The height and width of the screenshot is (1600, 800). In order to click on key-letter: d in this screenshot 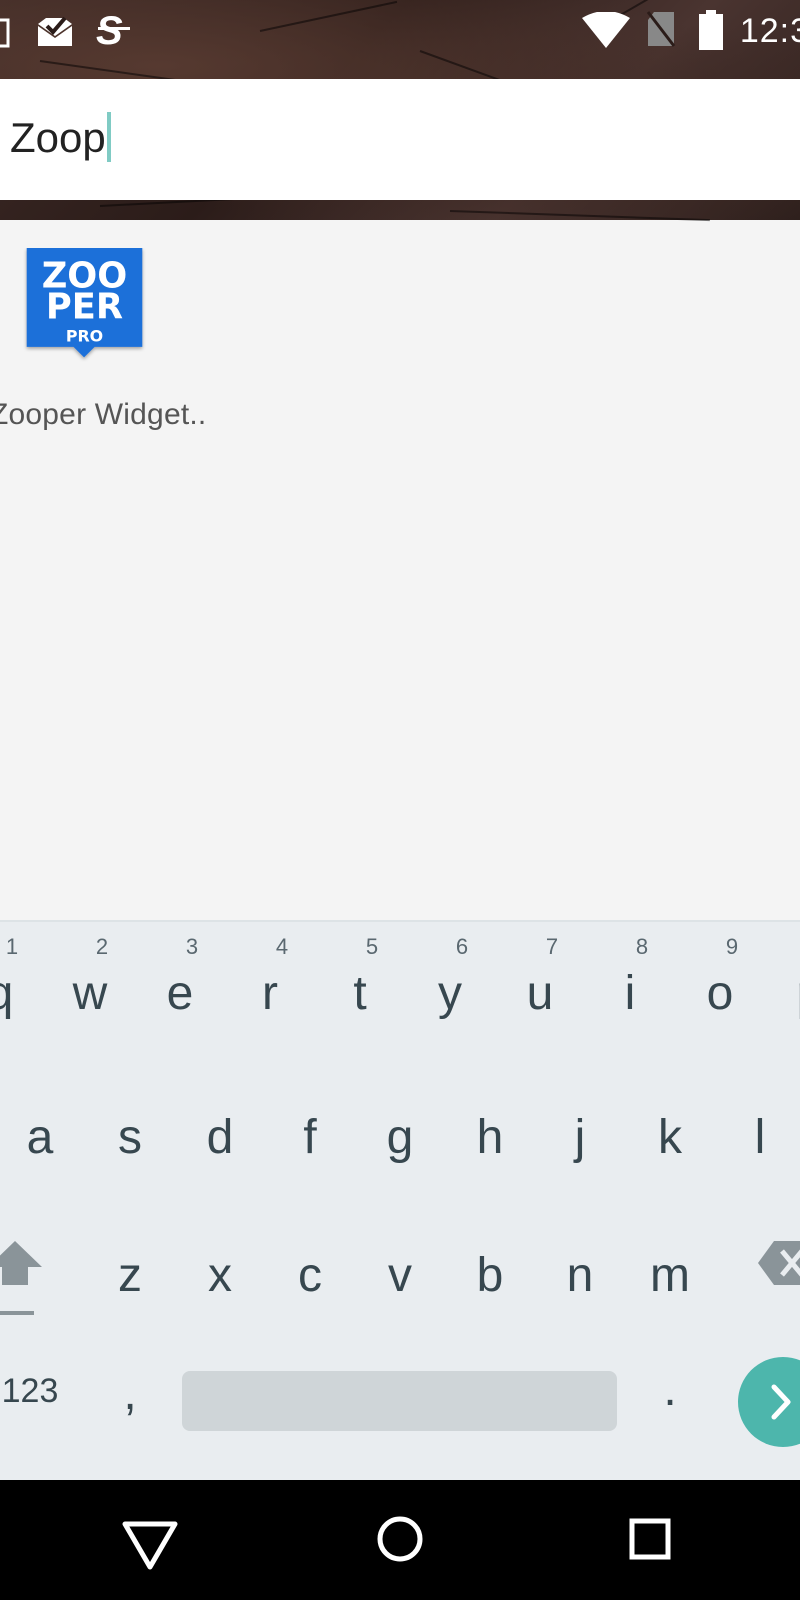, I will do `click(220, 1137)`.